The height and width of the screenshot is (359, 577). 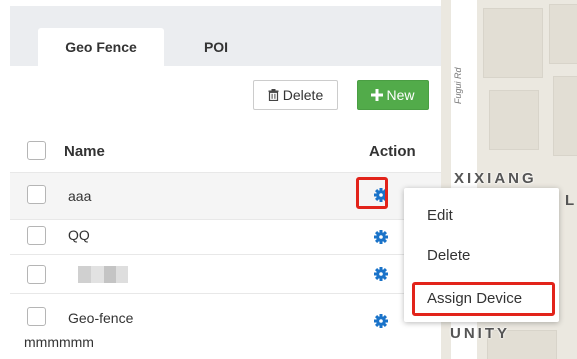 What do you see at coordinates (225, 196) in the screenshot?
I see `table-row: aaa` at bounding box center [225, 196].